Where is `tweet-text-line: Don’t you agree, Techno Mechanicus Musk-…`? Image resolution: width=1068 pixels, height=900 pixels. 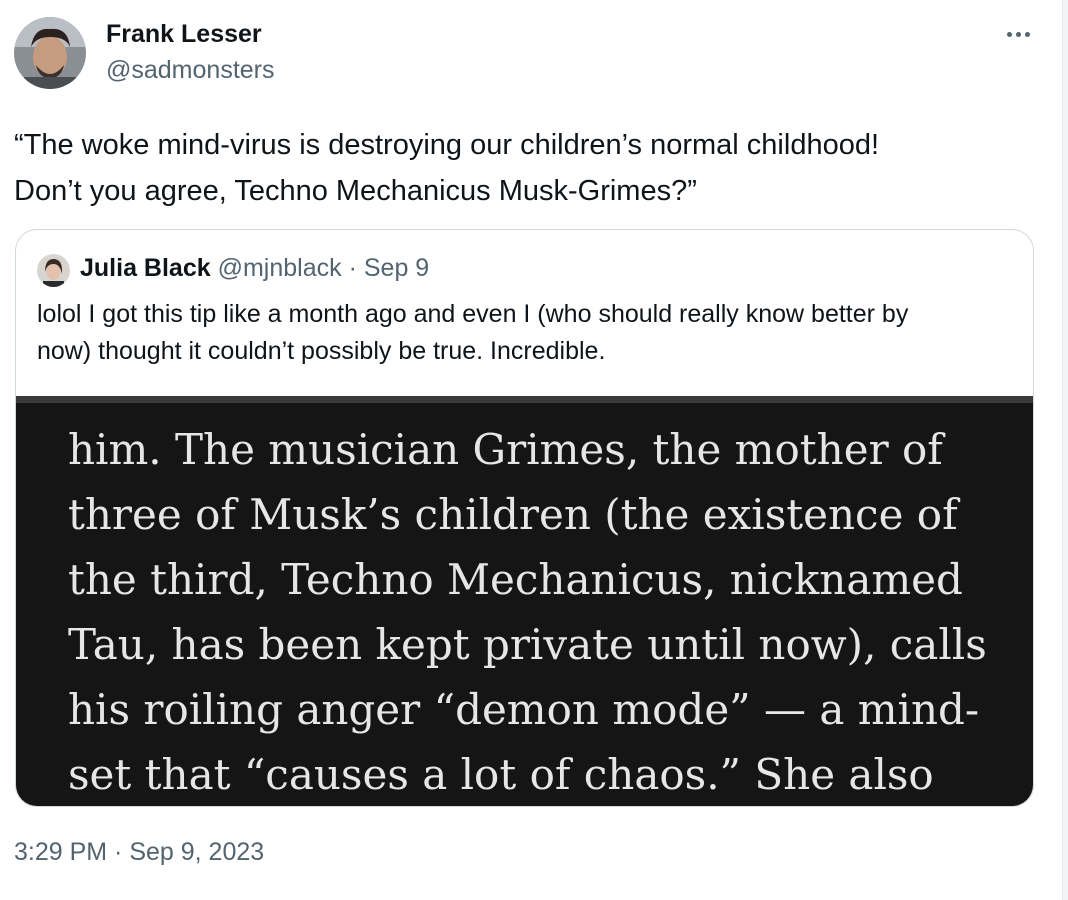 tweet-text-line: Don’t you agree, Techno Mechanicus Musk-… is located at coordinates (355, 191).